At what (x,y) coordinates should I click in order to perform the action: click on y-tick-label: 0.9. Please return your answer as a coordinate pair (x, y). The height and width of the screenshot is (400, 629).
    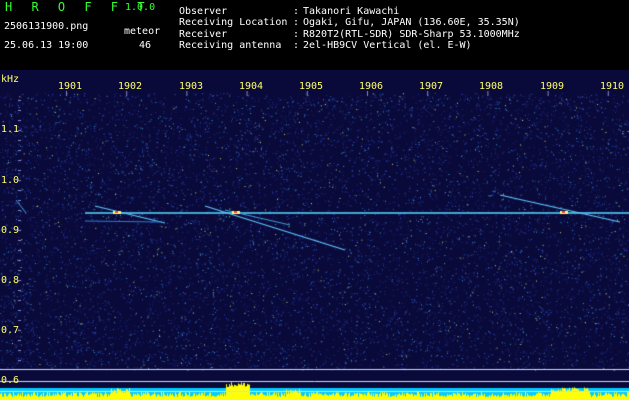
    Looking at the image, I should click on (10, 230).